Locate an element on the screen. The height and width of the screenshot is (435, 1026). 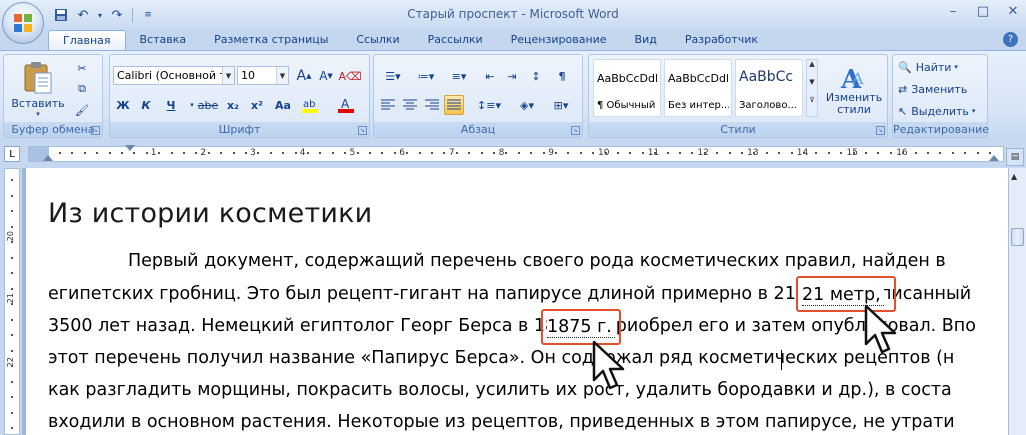
find-button: 🔍 Найти ▾ is located at coordinates (928, 67).